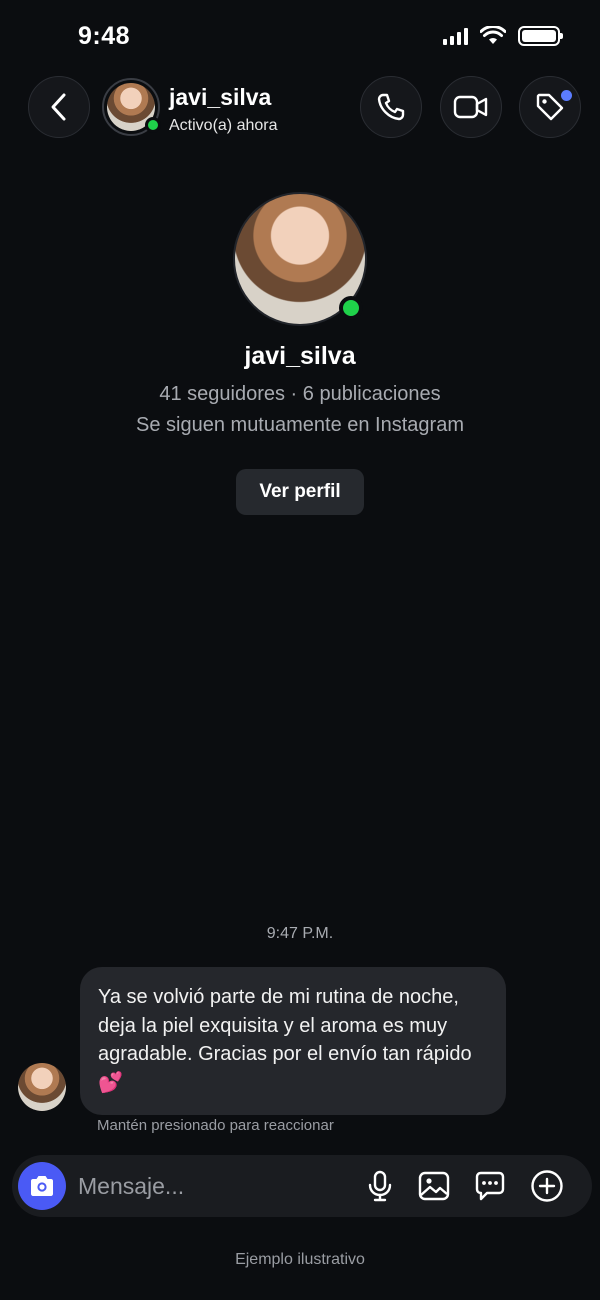 Image resolution: width=600 pixels, height=1300 pixels. I want to click on view-profile-button: Ver perfil, so click(300, 492).